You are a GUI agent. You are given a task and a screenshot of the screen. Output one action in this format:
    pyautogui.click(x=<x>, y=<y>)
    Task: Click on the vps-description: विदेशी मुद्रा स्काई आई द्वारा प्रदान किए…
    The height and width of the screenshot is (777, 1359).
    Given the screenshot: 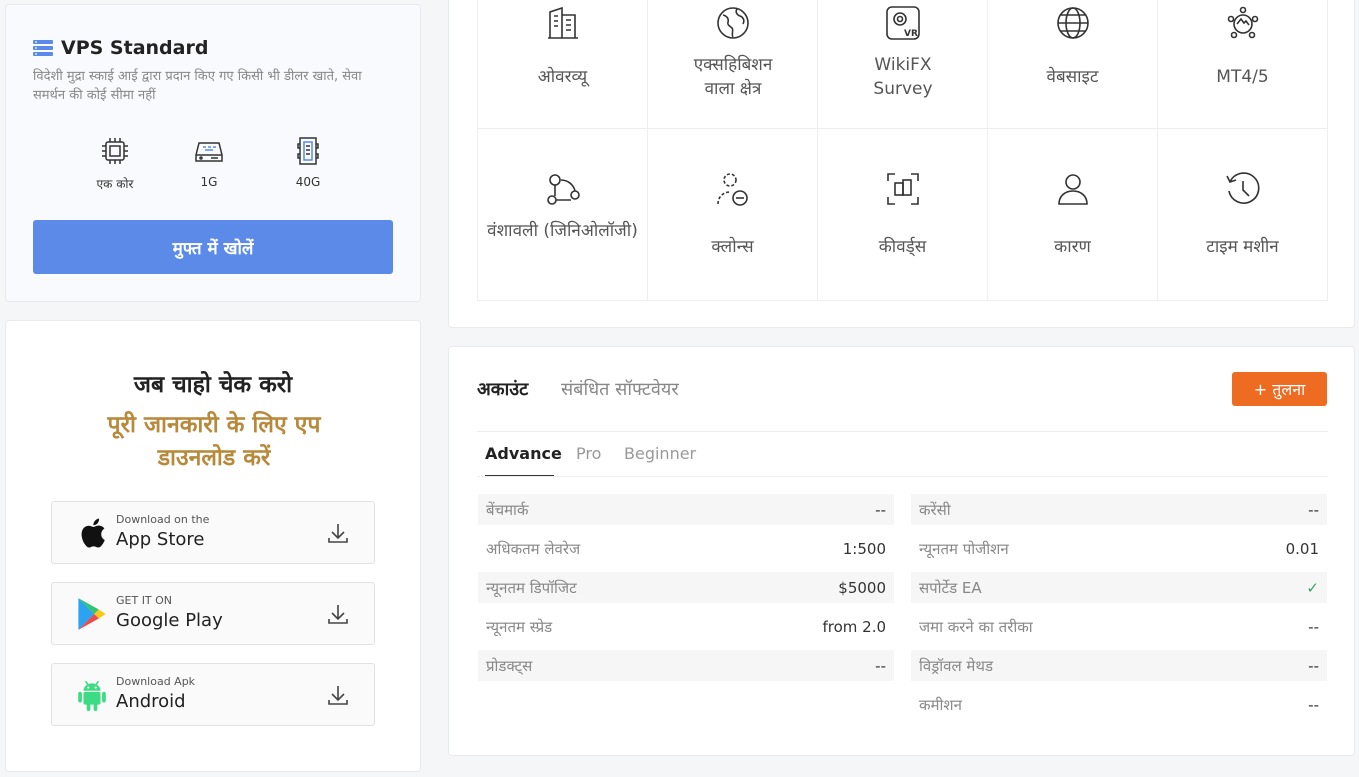 What is the action you would take?
    pyautogui.click(x=197, y=86)
    